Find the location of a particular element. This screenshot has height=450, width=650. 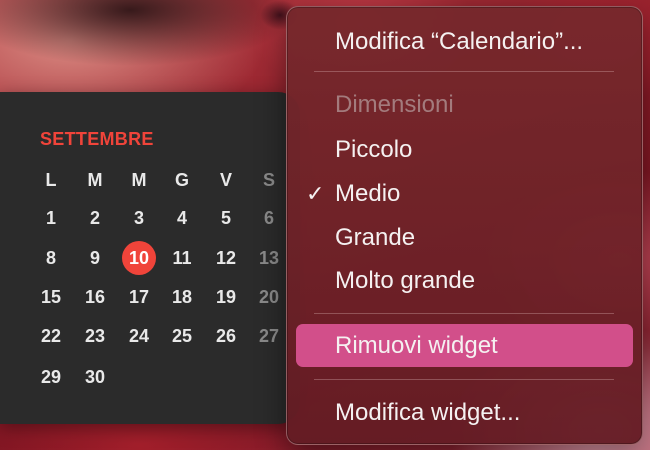

calendar-day: 3 is located at coordinates (138, 218).